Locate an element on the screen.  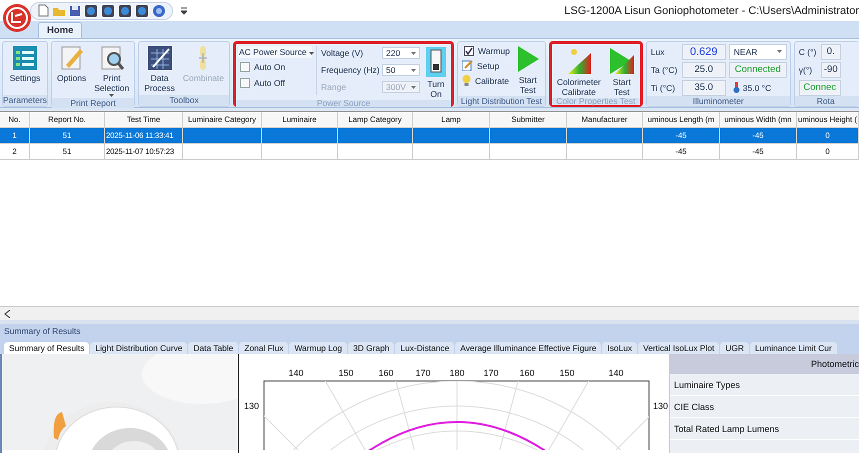
pencil-page-icon is located at coordinates (72, 57).